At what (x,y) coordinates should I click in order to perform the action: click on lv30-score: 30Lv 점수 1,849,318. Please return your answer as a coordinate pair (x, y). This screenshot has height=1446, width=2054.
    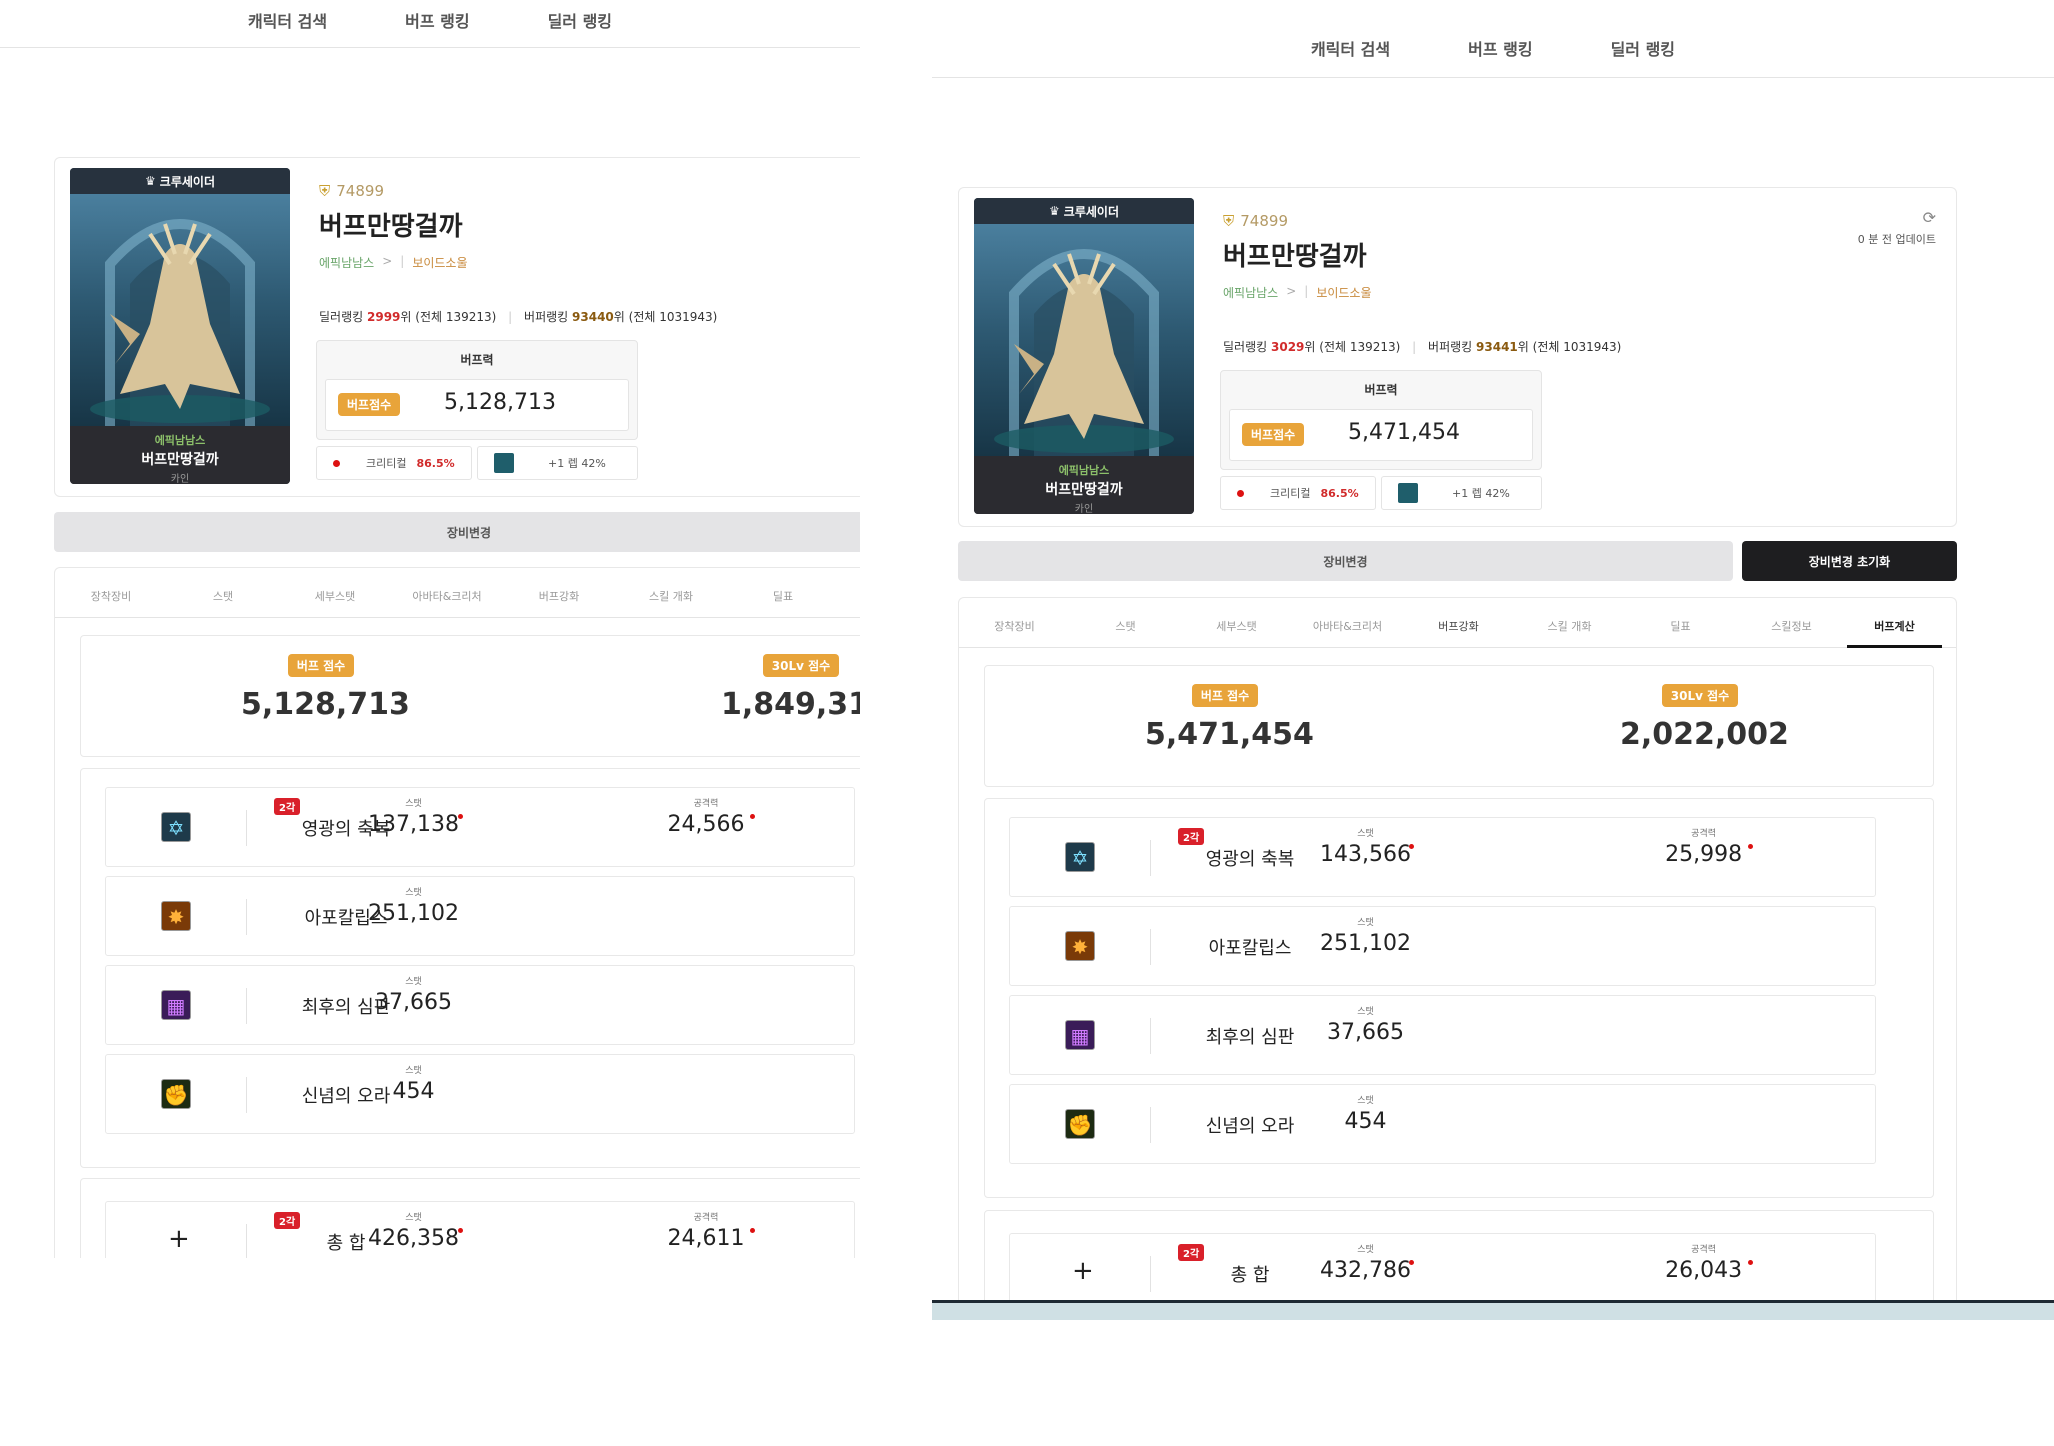
    Looking at the image, I should click on (790, 688).